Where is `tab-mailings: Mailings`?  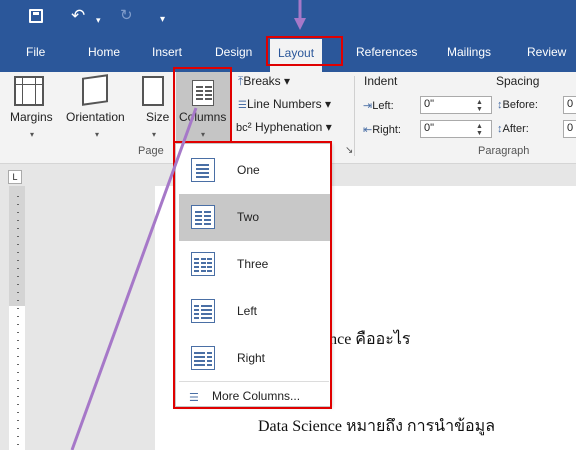
tab-mailings: Mailings is located at coordinates (469, 52).